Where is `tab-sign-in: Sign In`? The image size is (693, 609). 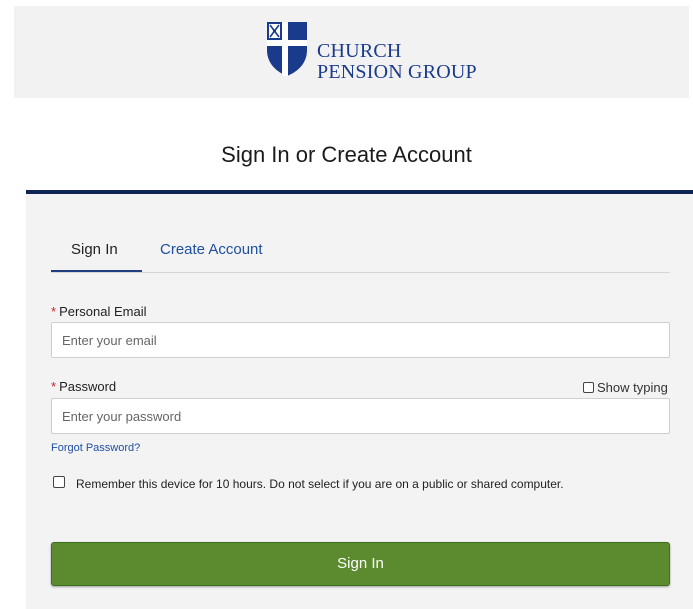 tab-sign-in: Sign In is located at coordinates (94, 249).